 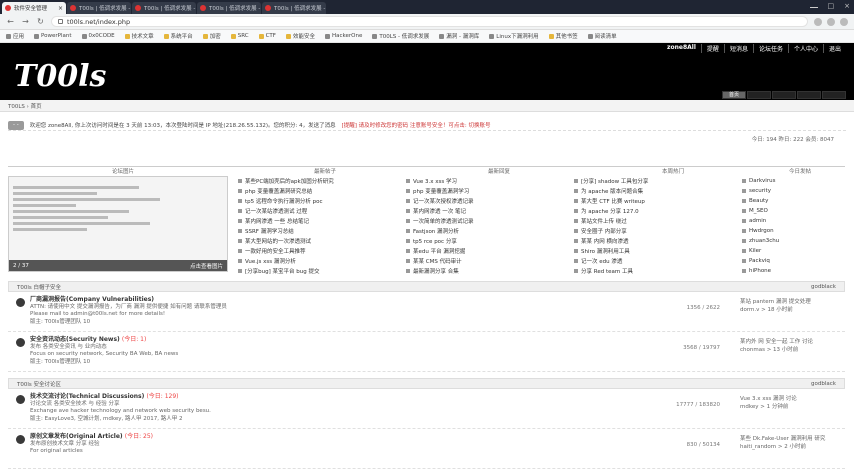 What do you see at coordinates (792, 342) in the screenshot?
I see `last-post-title: 某内外 网 安全一起 工作 讨论` at bounding box center [792, 342].